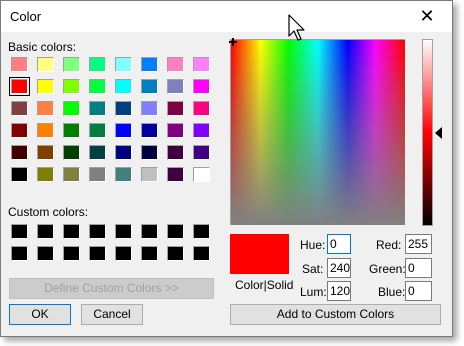  I want to click on red-label: Red:, so click(389, 245).